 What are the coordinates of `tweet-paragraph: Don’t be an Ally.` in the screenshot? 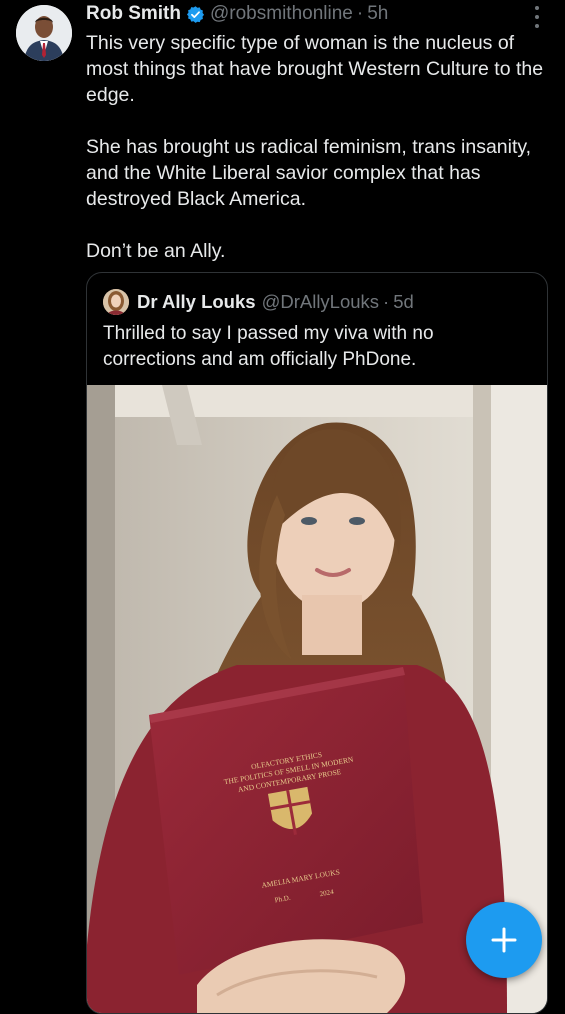 It's located at (156, 251).